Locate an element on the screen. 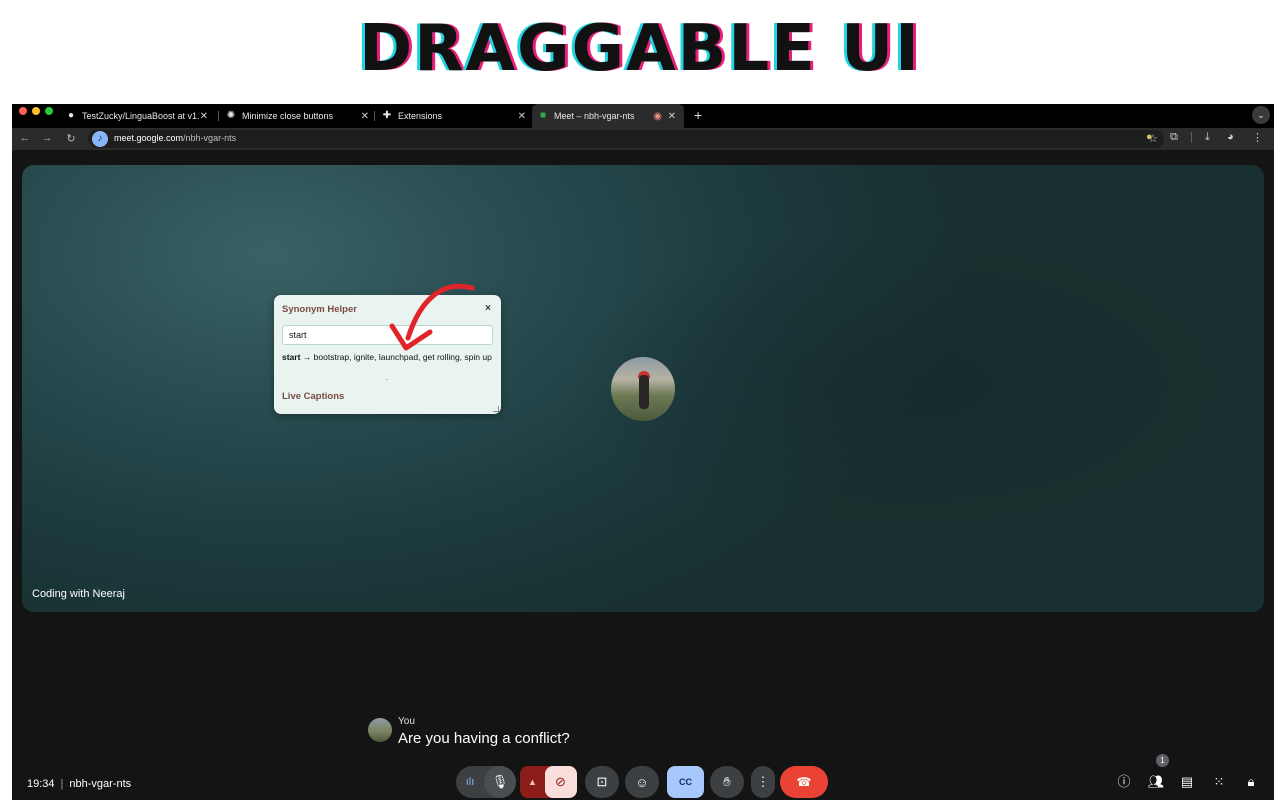 The width and height of the screenshot is (1280, 800). recording-icon: ◉ is located at coordinates (657, 116).